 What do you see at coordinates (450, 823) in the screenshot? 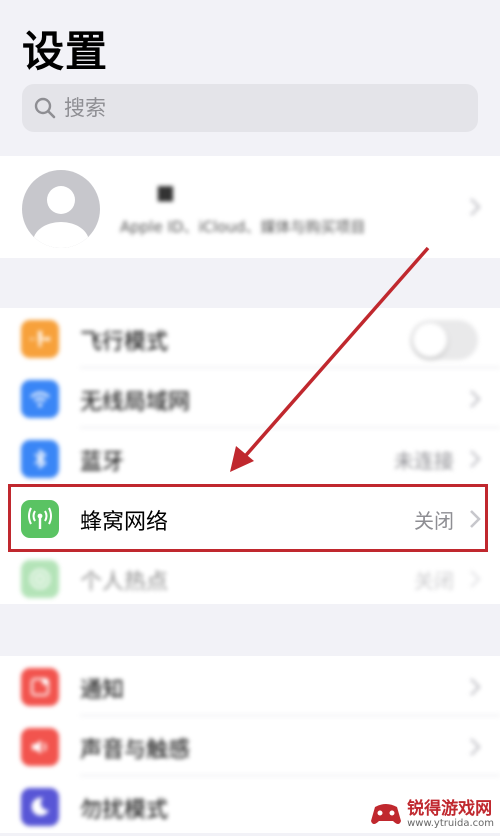
I see `watermark-url: www.ytruida.com` at bounding box center [450, 823].